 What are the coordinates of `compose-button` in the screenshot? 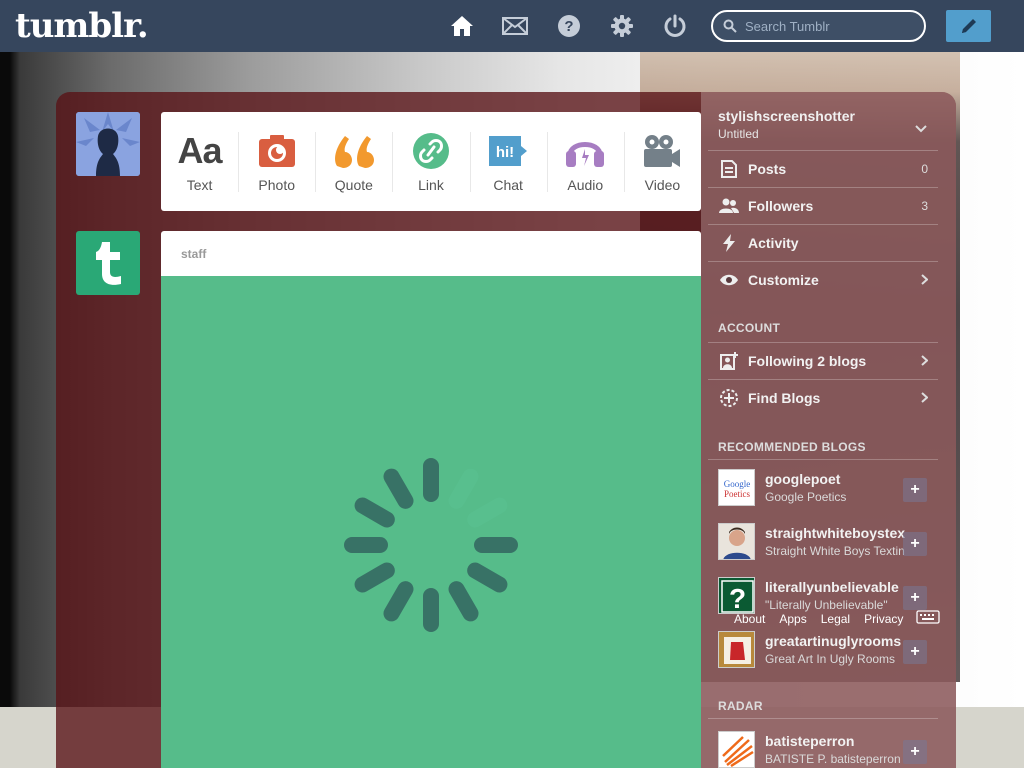 It's located at (968, 26).